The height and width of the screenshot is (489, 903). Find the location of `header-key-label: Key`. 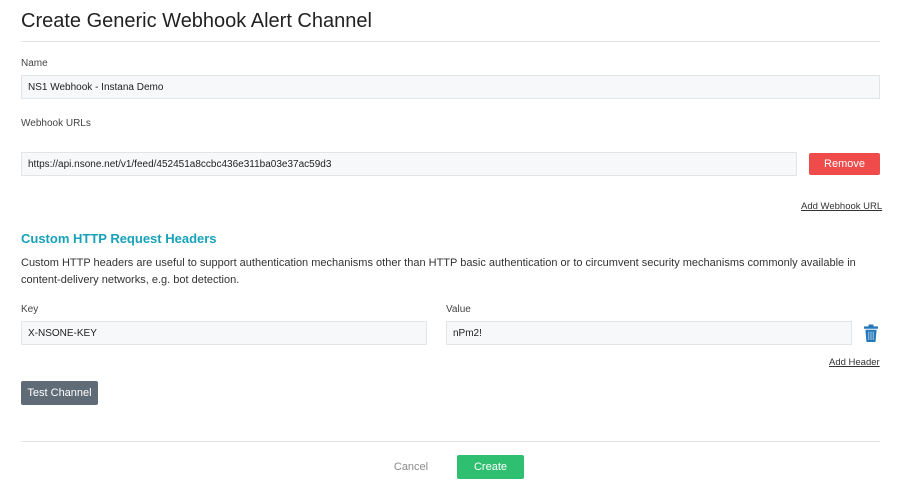

header-key-label: Key is located at coordinates (30, 309).